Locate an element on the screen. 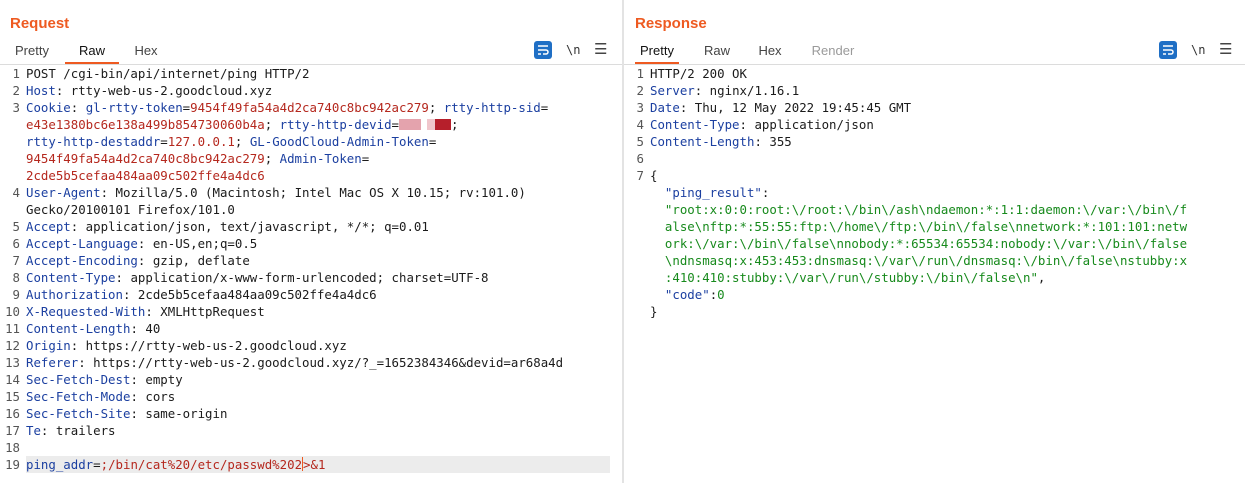 The height and width of the screenshot is (483, 1245). code-token: : 40 is located at coordinates (145, 328).